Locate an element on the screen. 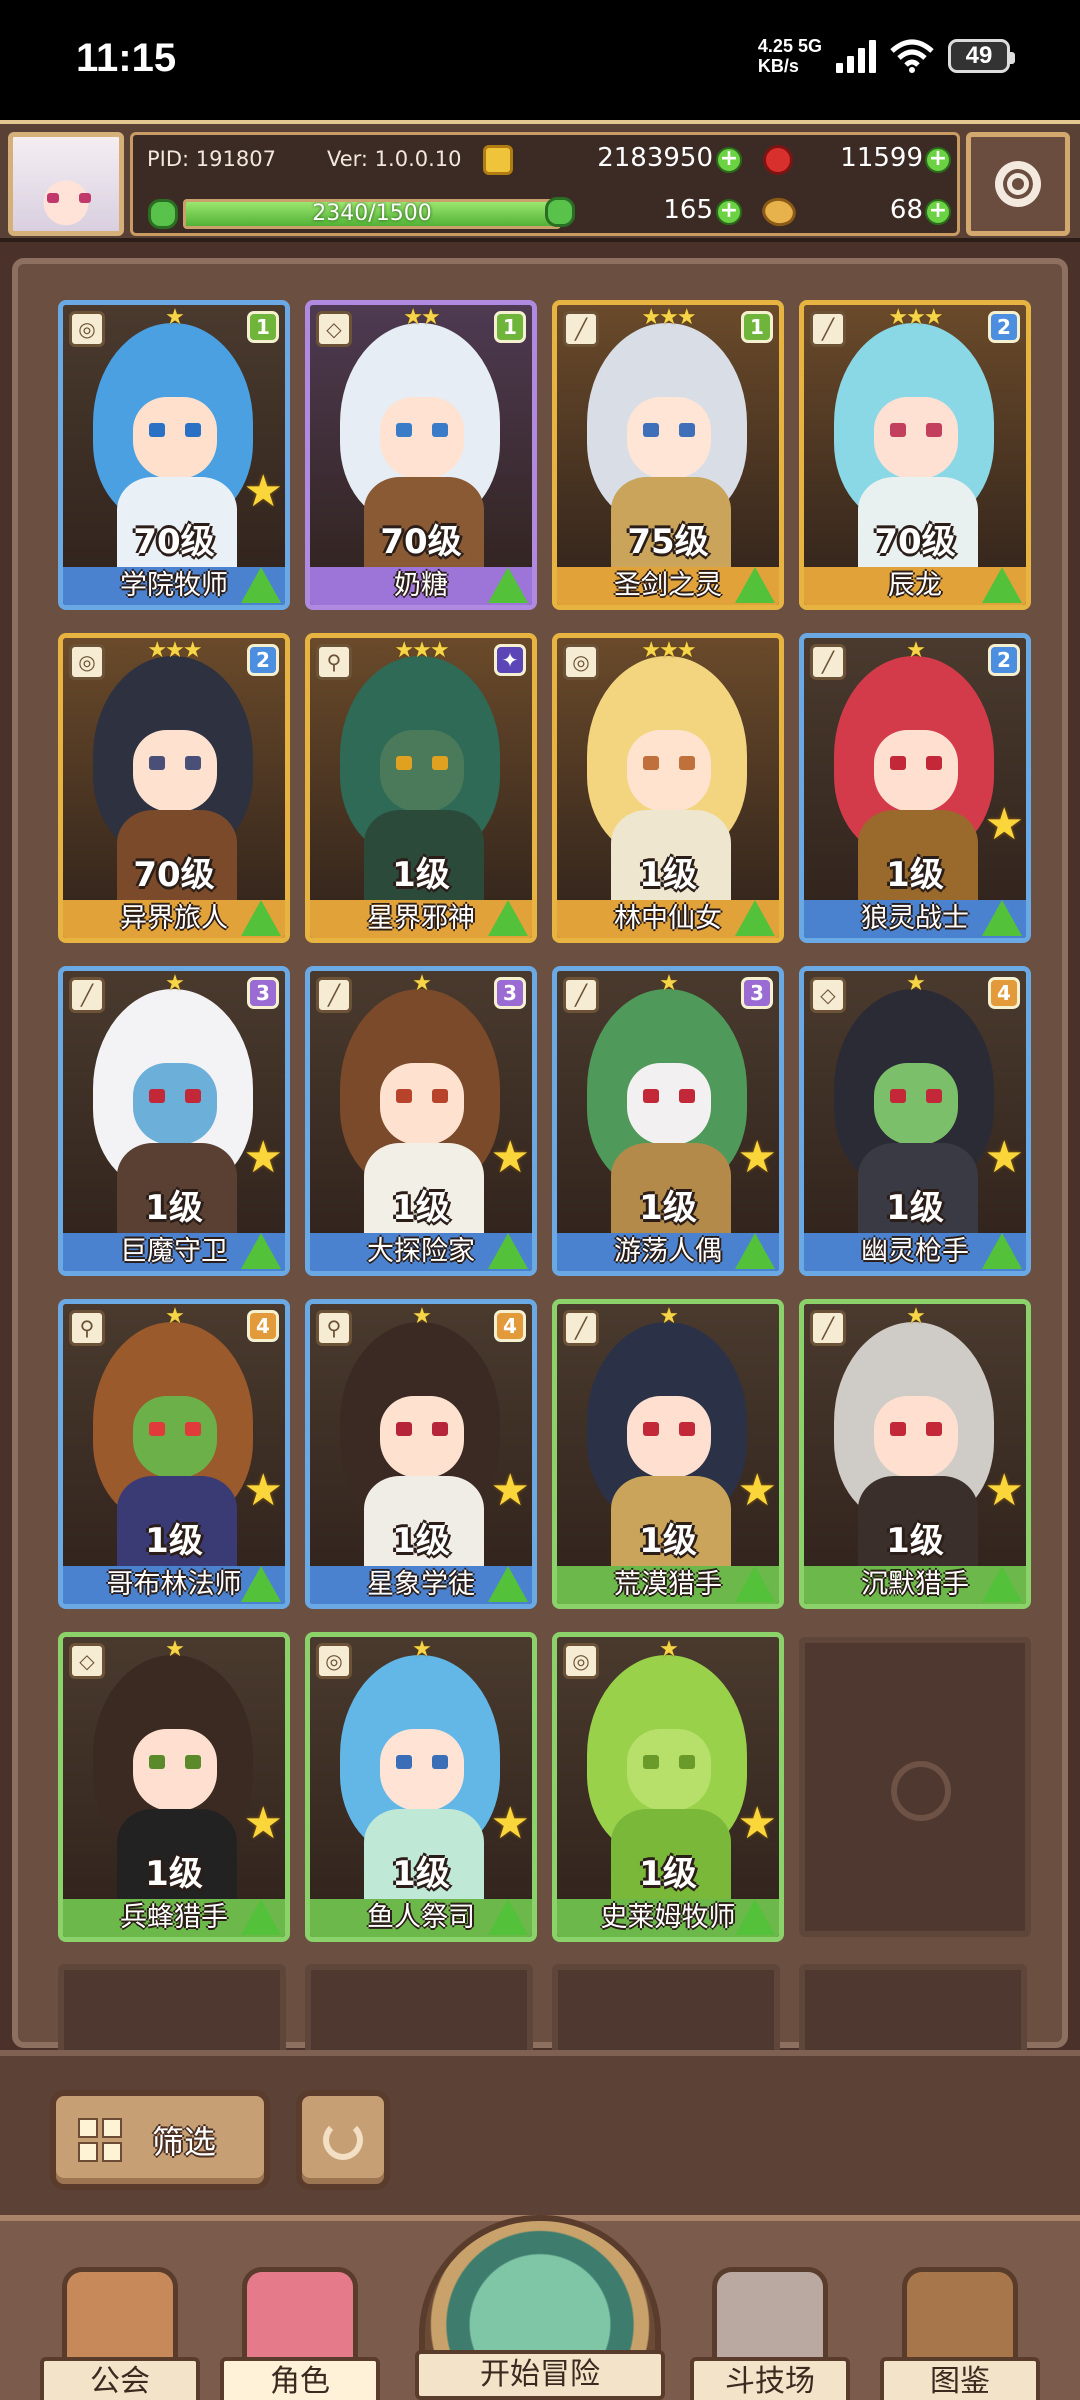 The width and height of the screenshot is (1080, 2400). network-speed: 4.25 5G KB/s is located at coordinates (790, 56).